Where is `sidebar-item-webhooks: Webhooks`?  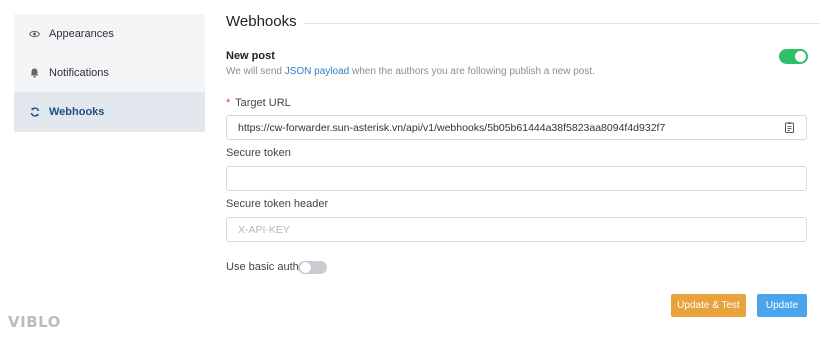 sidebar-item-webhooks: Webhooks is located at coordinates (109, 112).